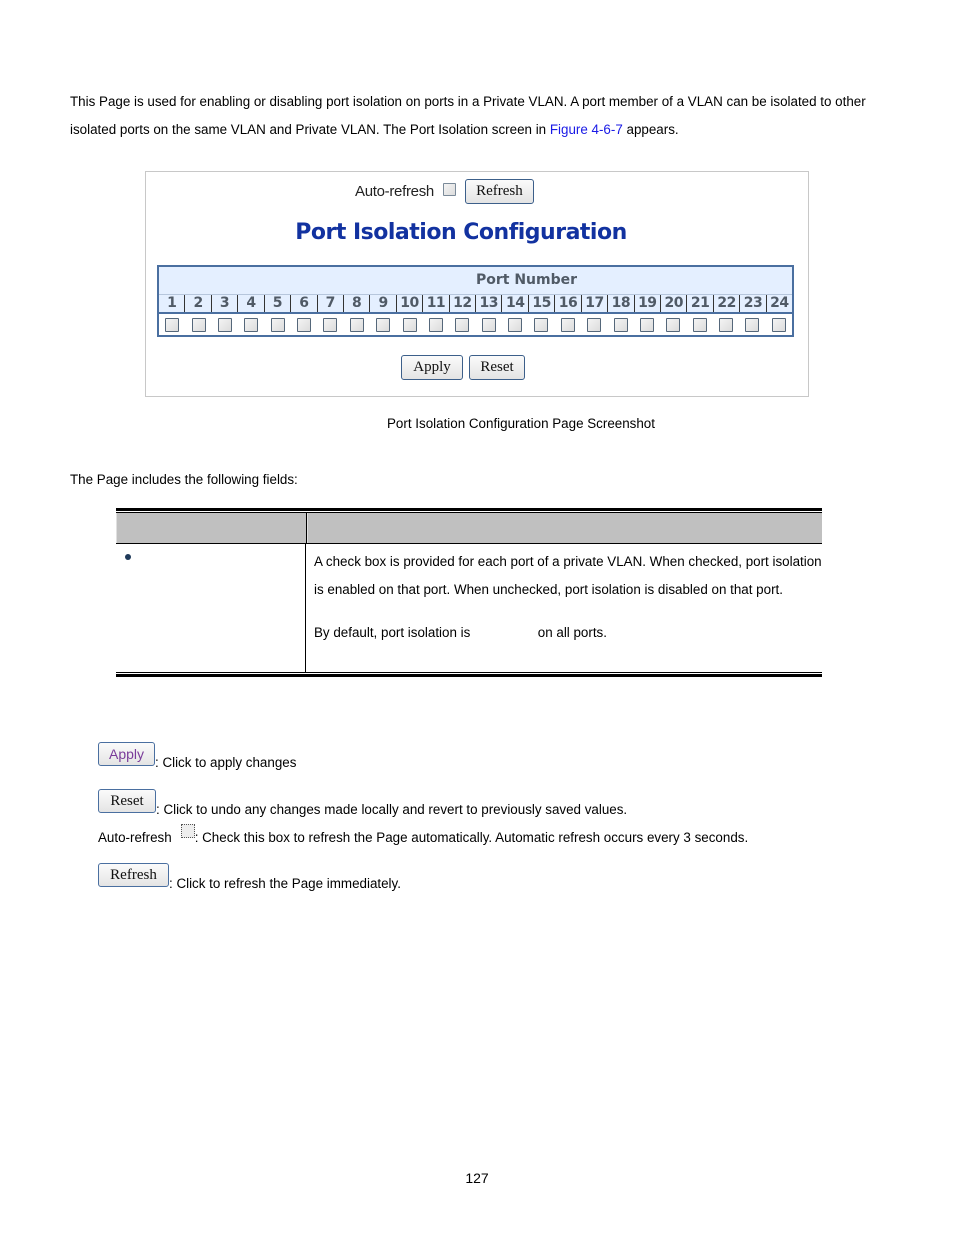 The width and height of the screenshot is (954, 1235). Describe the element at coordinates (499, 191) in the screenshot. I see `refresh-button: Refresh` at that location.